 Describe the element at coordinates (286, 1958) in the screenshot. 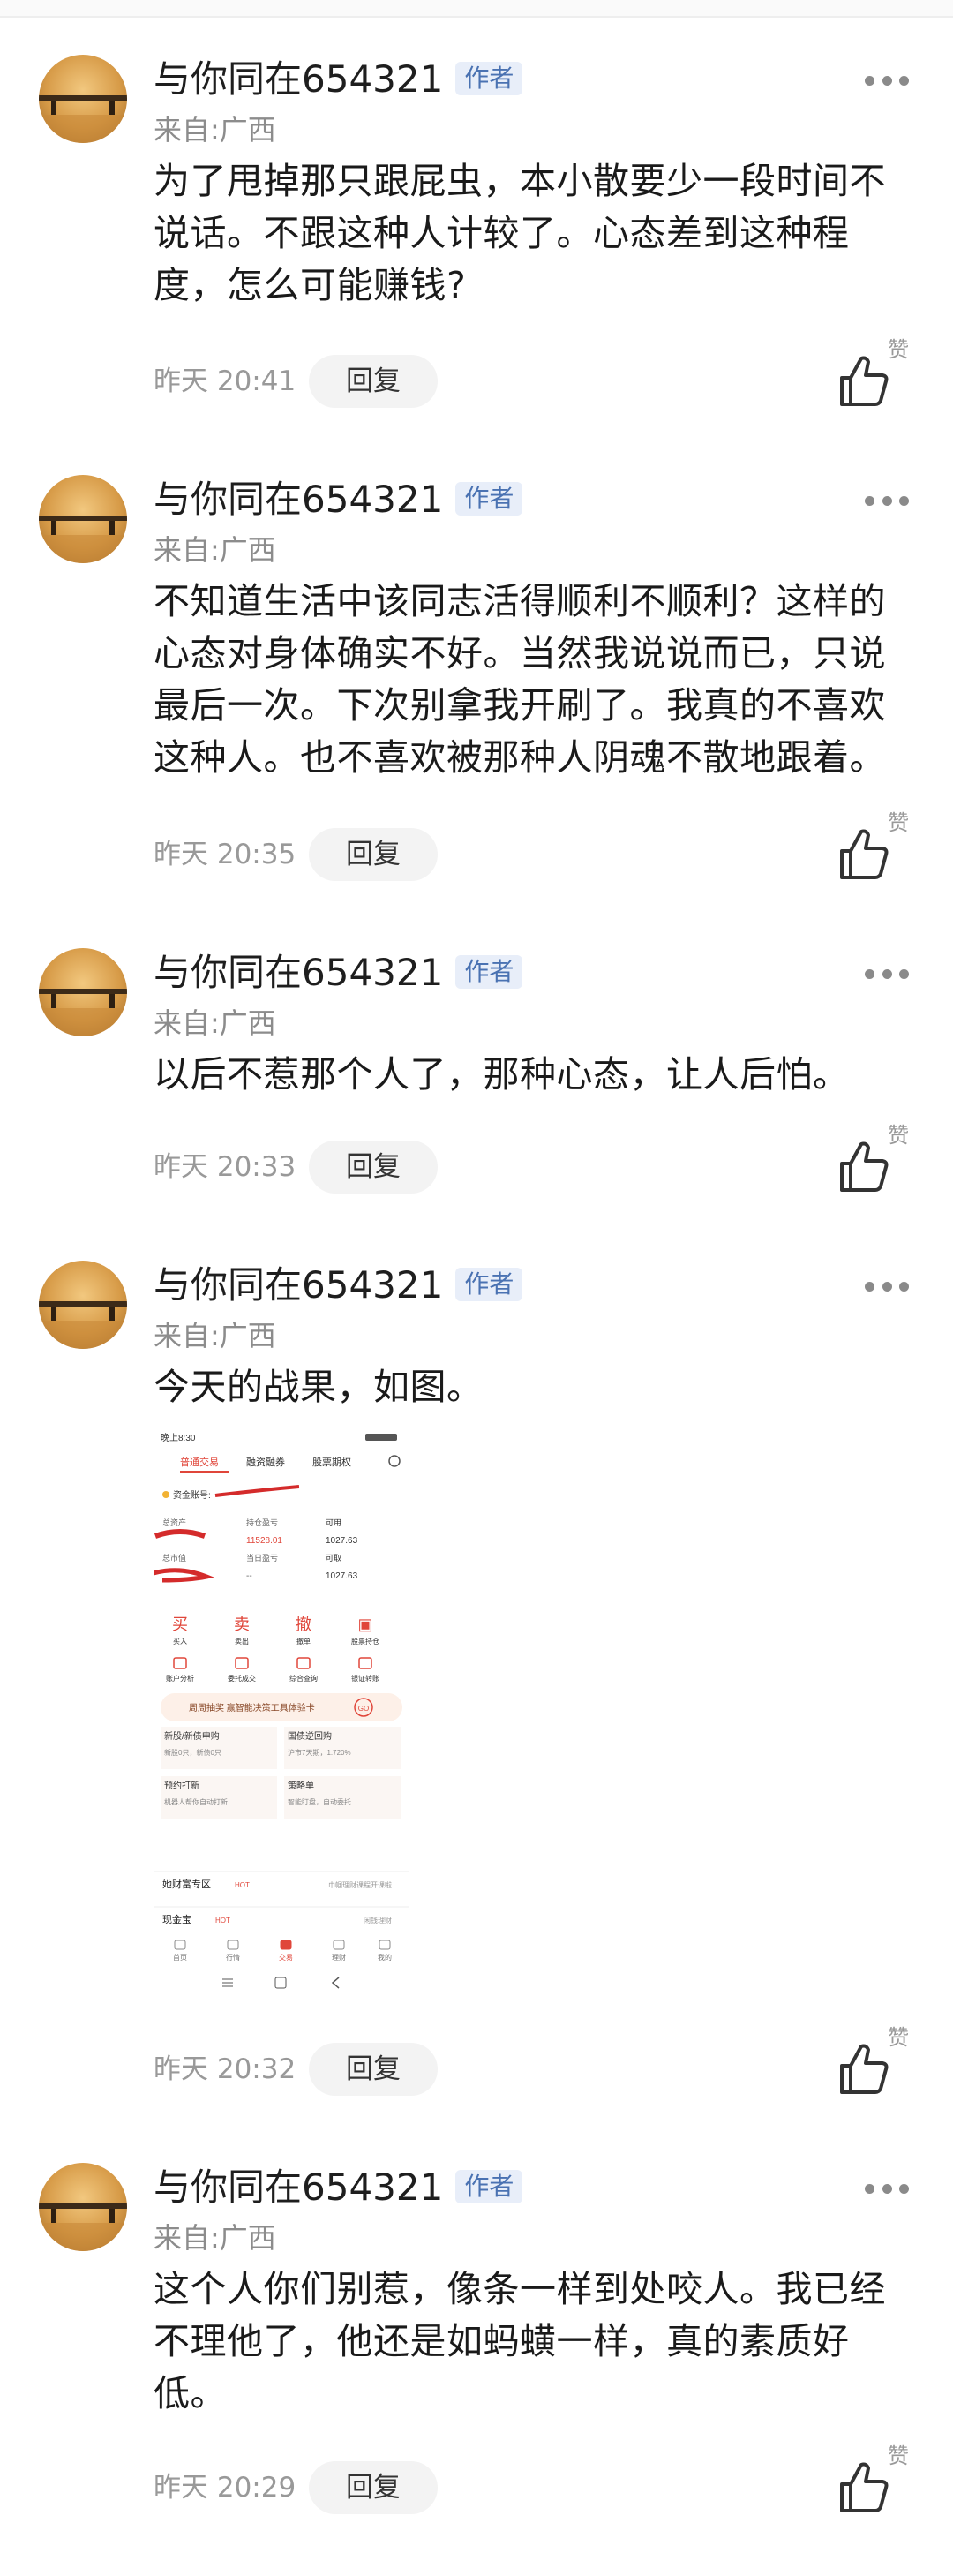

I see `shot-nav: 交易` at that location.